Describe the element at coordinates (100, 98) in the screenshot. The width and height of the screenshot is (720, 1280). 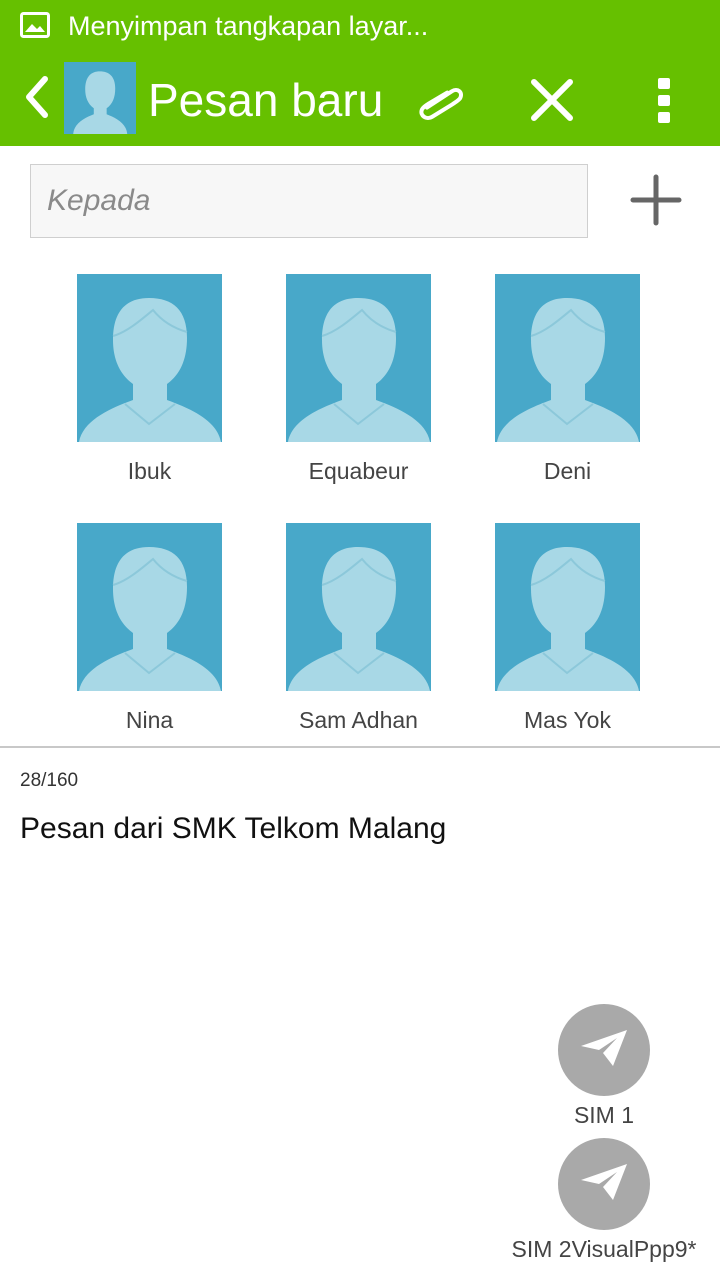
I see `header-avatar` at that location.